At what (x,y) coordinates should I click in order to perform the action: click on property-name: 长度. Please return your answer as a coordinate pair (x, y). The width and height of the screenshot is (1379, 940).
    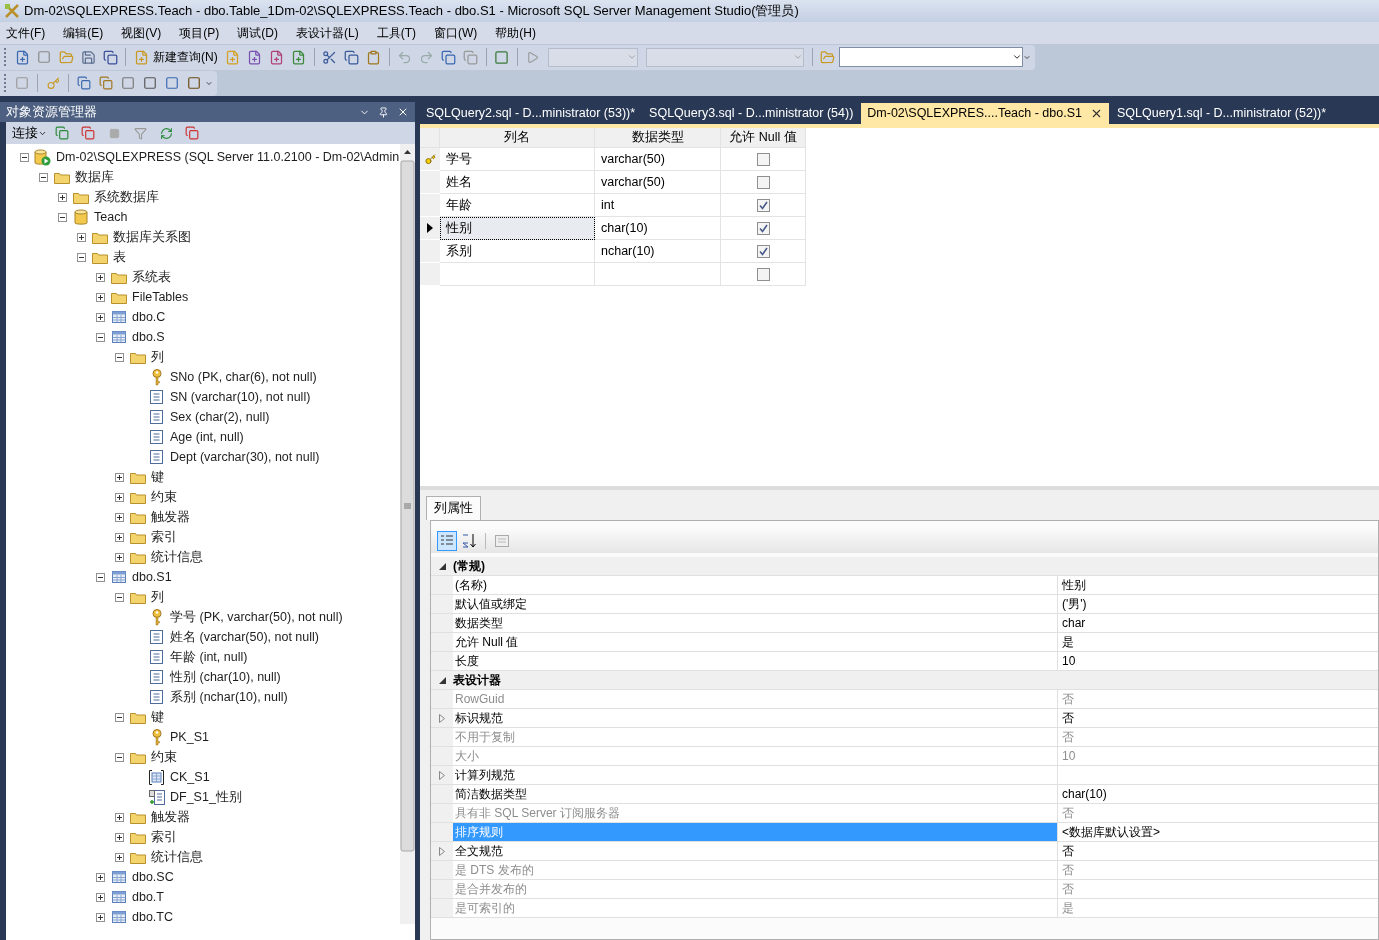
    Looking at the image, I should click on (755, 661).